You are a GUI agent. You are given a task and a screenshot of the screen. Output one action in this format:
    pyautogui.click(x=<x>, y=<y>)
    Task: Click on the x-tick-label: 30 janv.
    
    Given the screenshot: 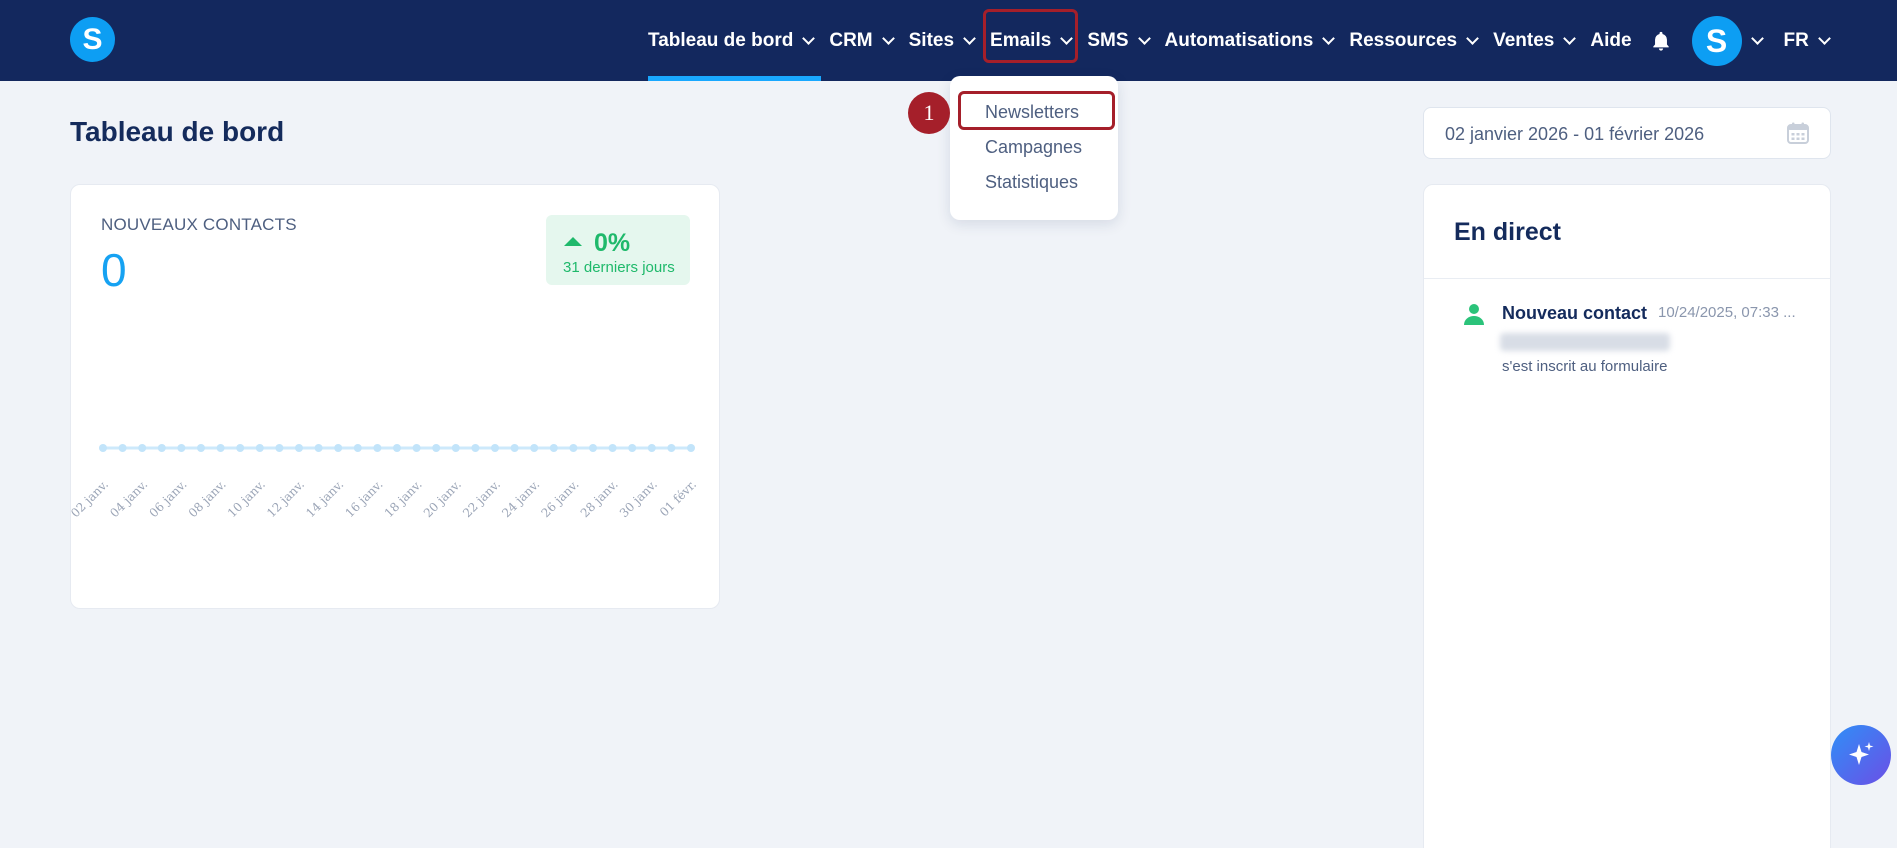 What is the action you would take?
    pyautogui.click(x=638, y=498)
    